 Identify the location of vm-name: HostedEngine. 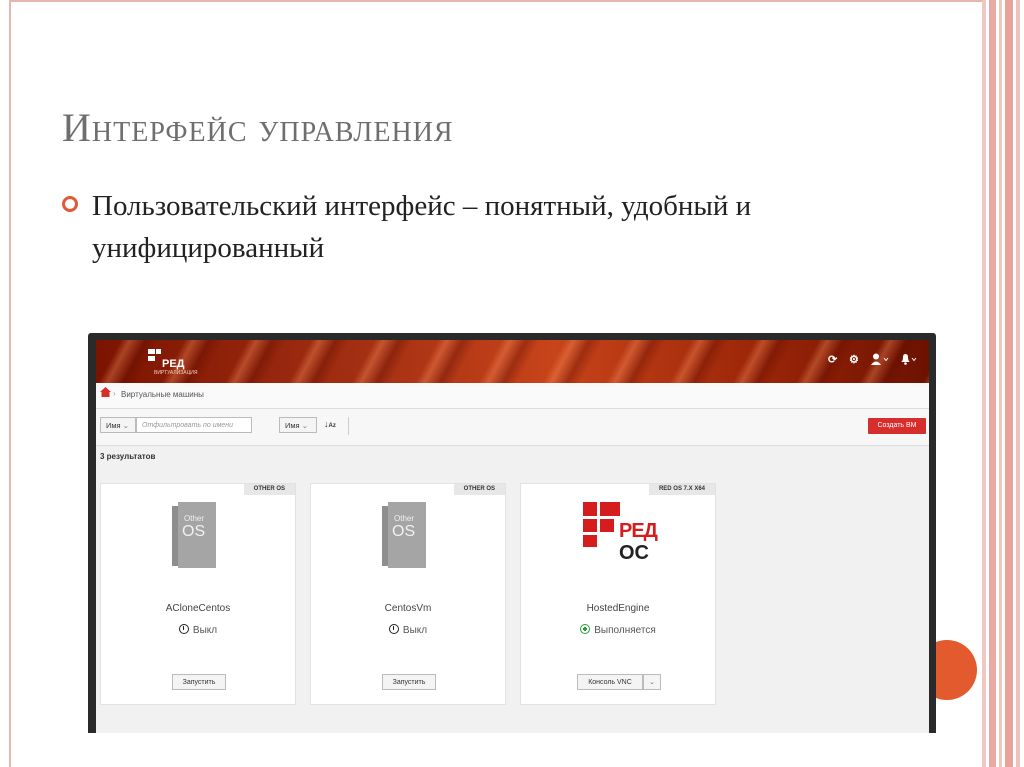
(618, 608).